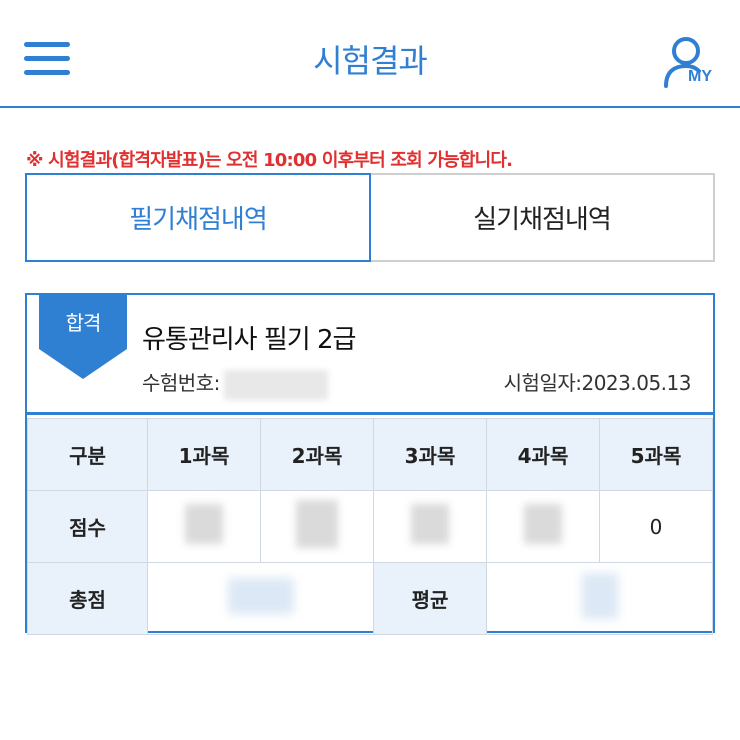 The height and width of the screenshot is (740, 740). Describe the element at coordinates (249, 340) in the screenshot. I see `exam-name: 유통관리사 필기 2급` at that location.